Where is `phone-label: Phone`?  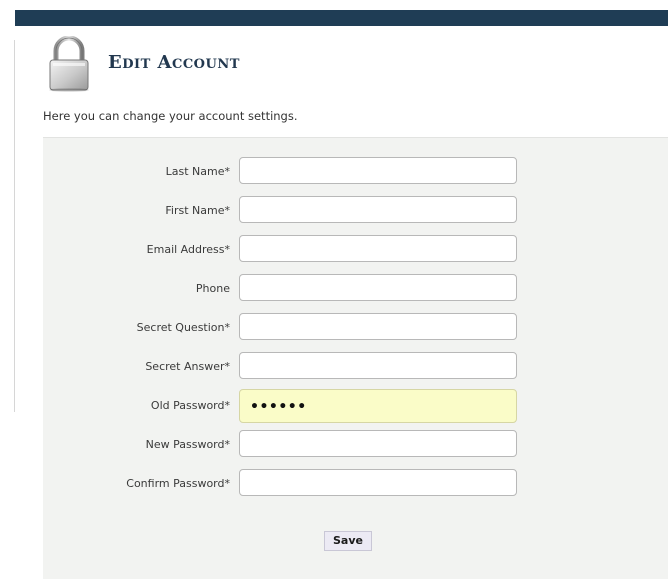
phone-label: Phone is located at coordinates (212, 288).